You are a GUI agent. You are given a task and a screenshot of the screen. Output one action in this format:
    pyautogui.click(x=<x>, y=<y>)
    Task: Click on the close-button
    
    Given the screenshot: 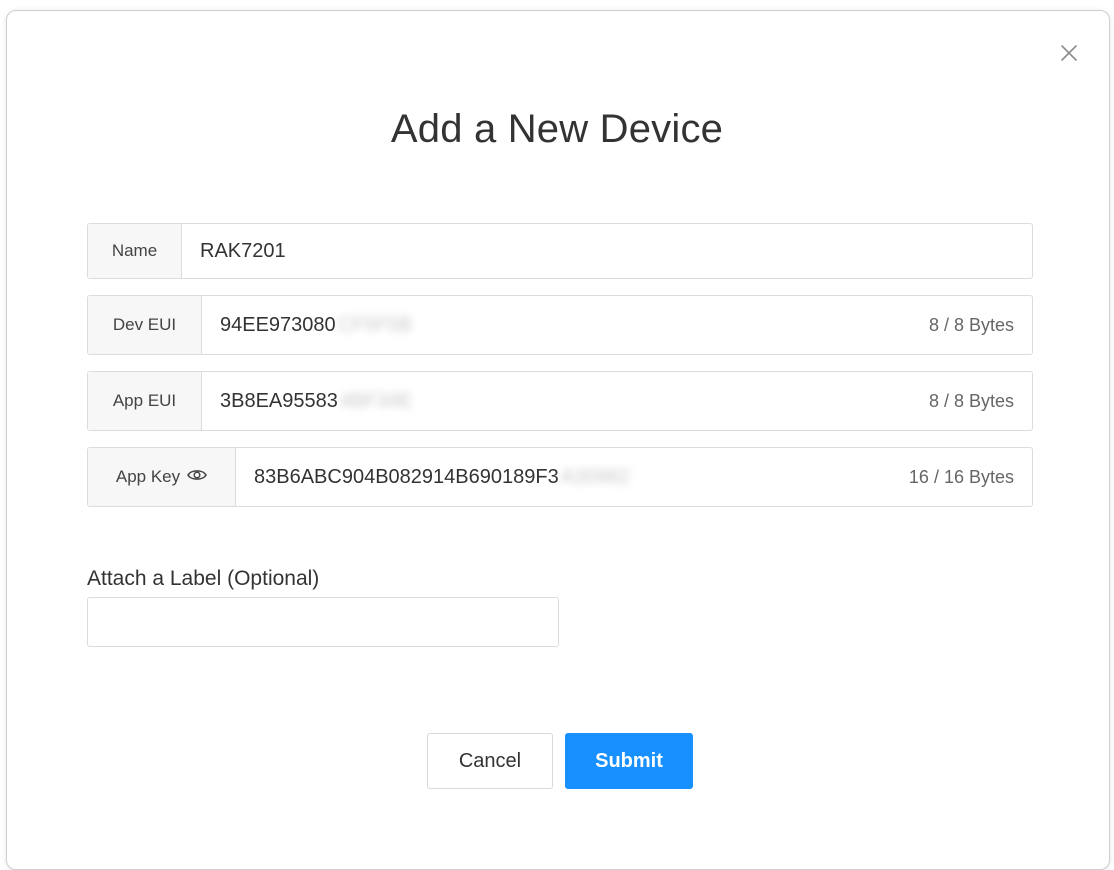 What is the action you would take?
    pyautogui.click(x=1069, y=53)
    